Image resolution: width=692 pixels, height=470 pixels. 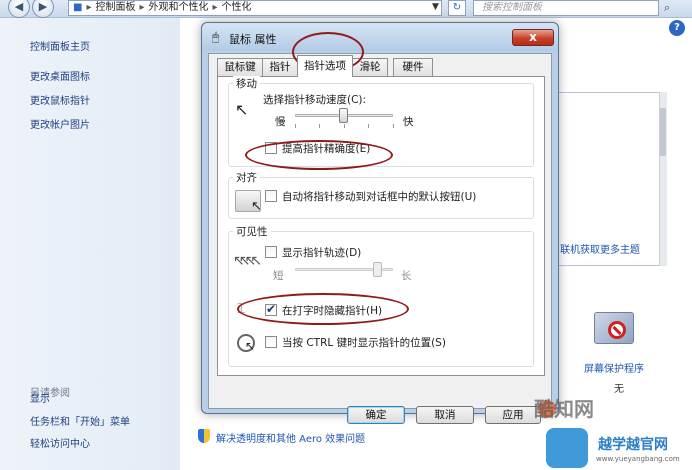 I want to click on close-icon: x, so click(x=533, y=37).